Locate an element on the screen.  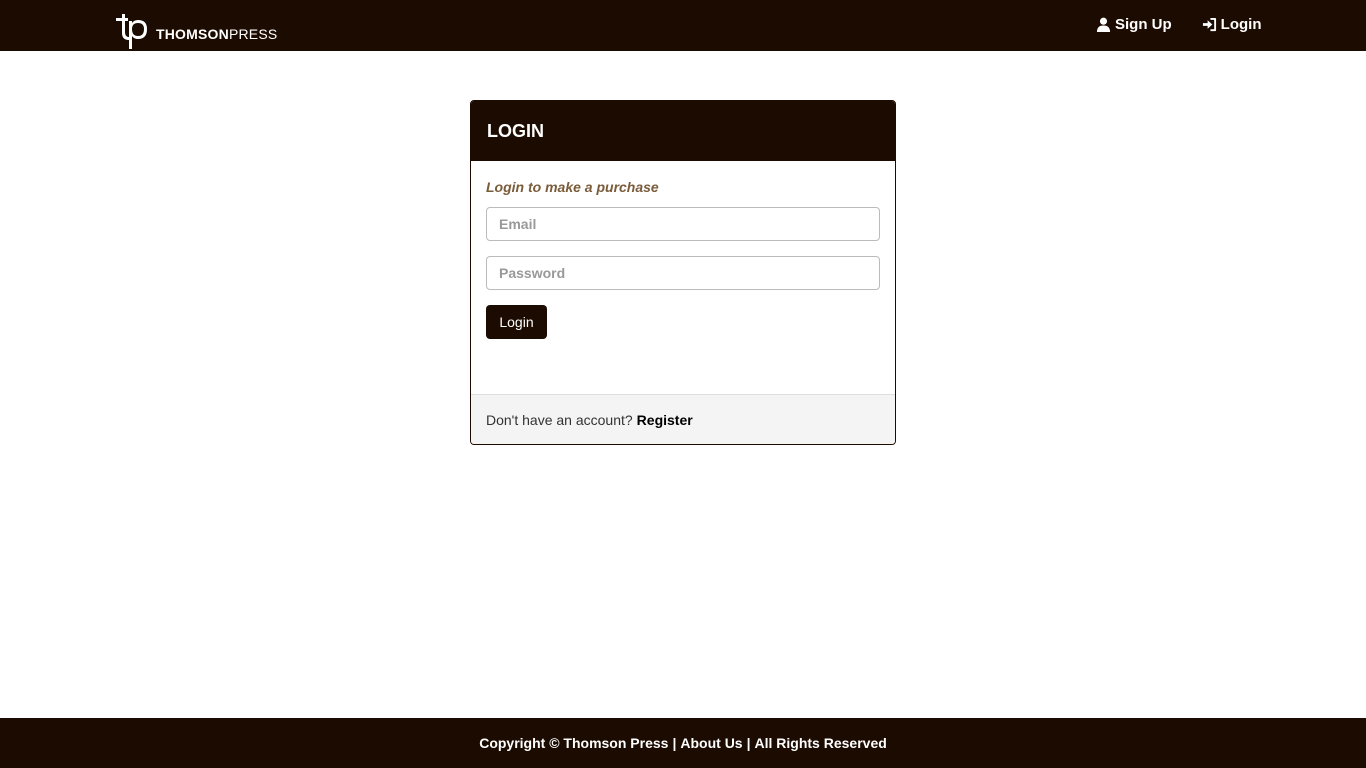
copyright-text: Copyright © Thomson Press is located at coordinates (574, 743).